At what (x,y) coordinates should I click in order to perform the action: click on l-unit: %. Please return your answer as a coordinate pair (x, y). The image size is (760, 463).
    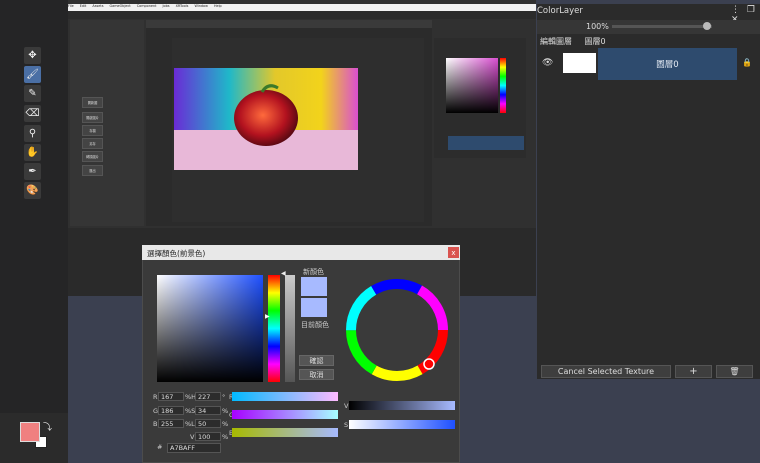
    Looking at the image, I should click on (225, 424).